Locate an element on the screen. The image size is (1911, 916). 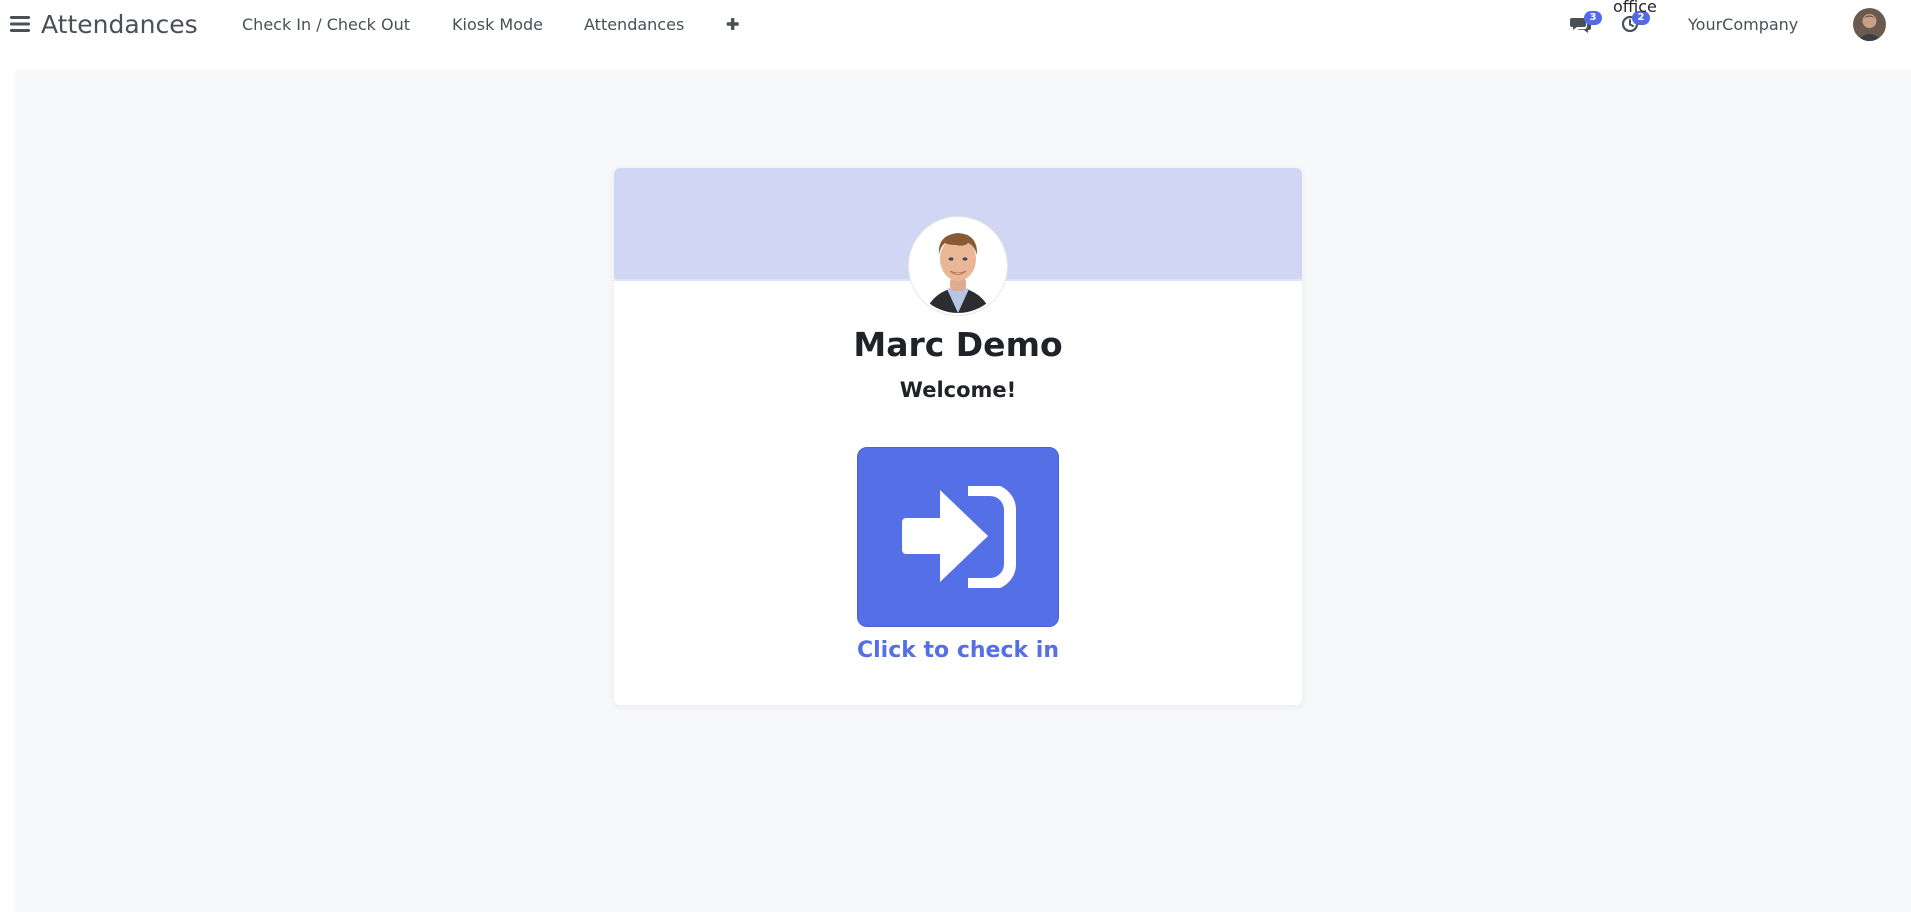
nav-item-check-in-check-out: Check In / Check Out is located at coordinates (326, 25).